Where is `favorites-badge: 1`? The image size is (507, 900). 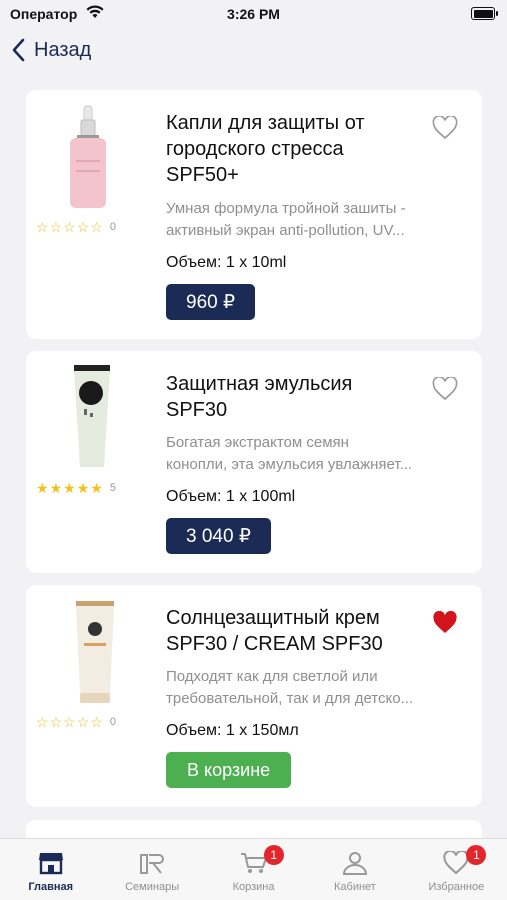 favorites-badge: 1 is located at coordinates (476, 855).